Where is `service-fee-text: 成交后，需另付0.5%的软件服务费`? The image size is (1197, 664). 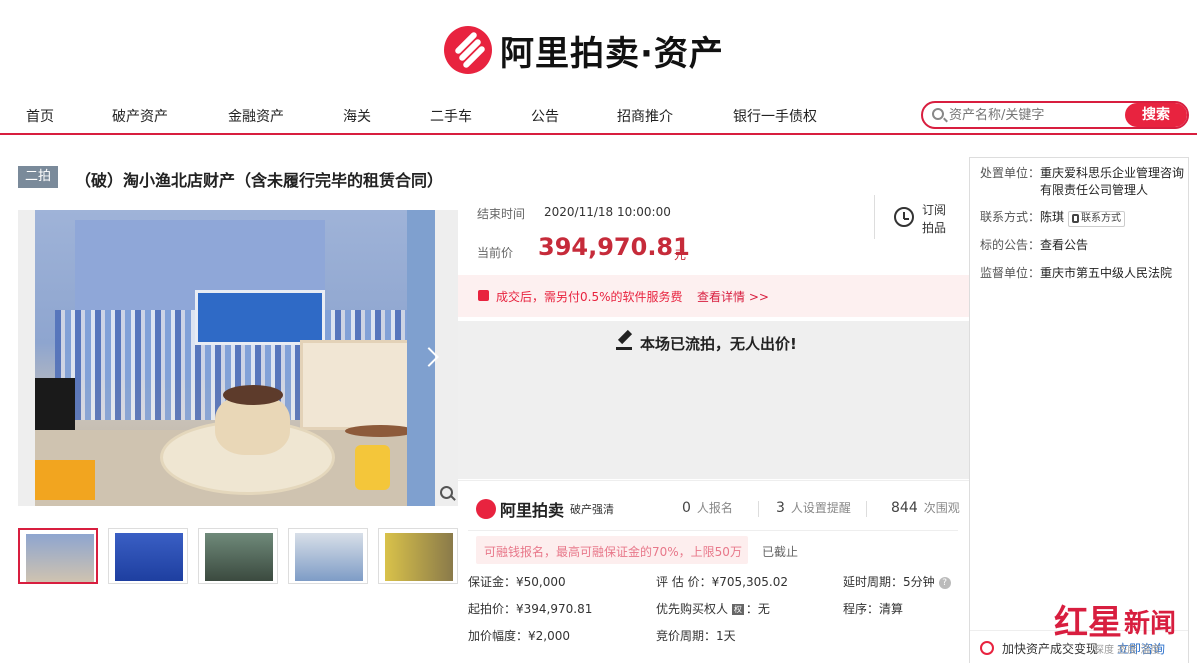
service-fee-text: 成交后，需另付0.5%的软件服务费 is located at coordinates (589, 297).